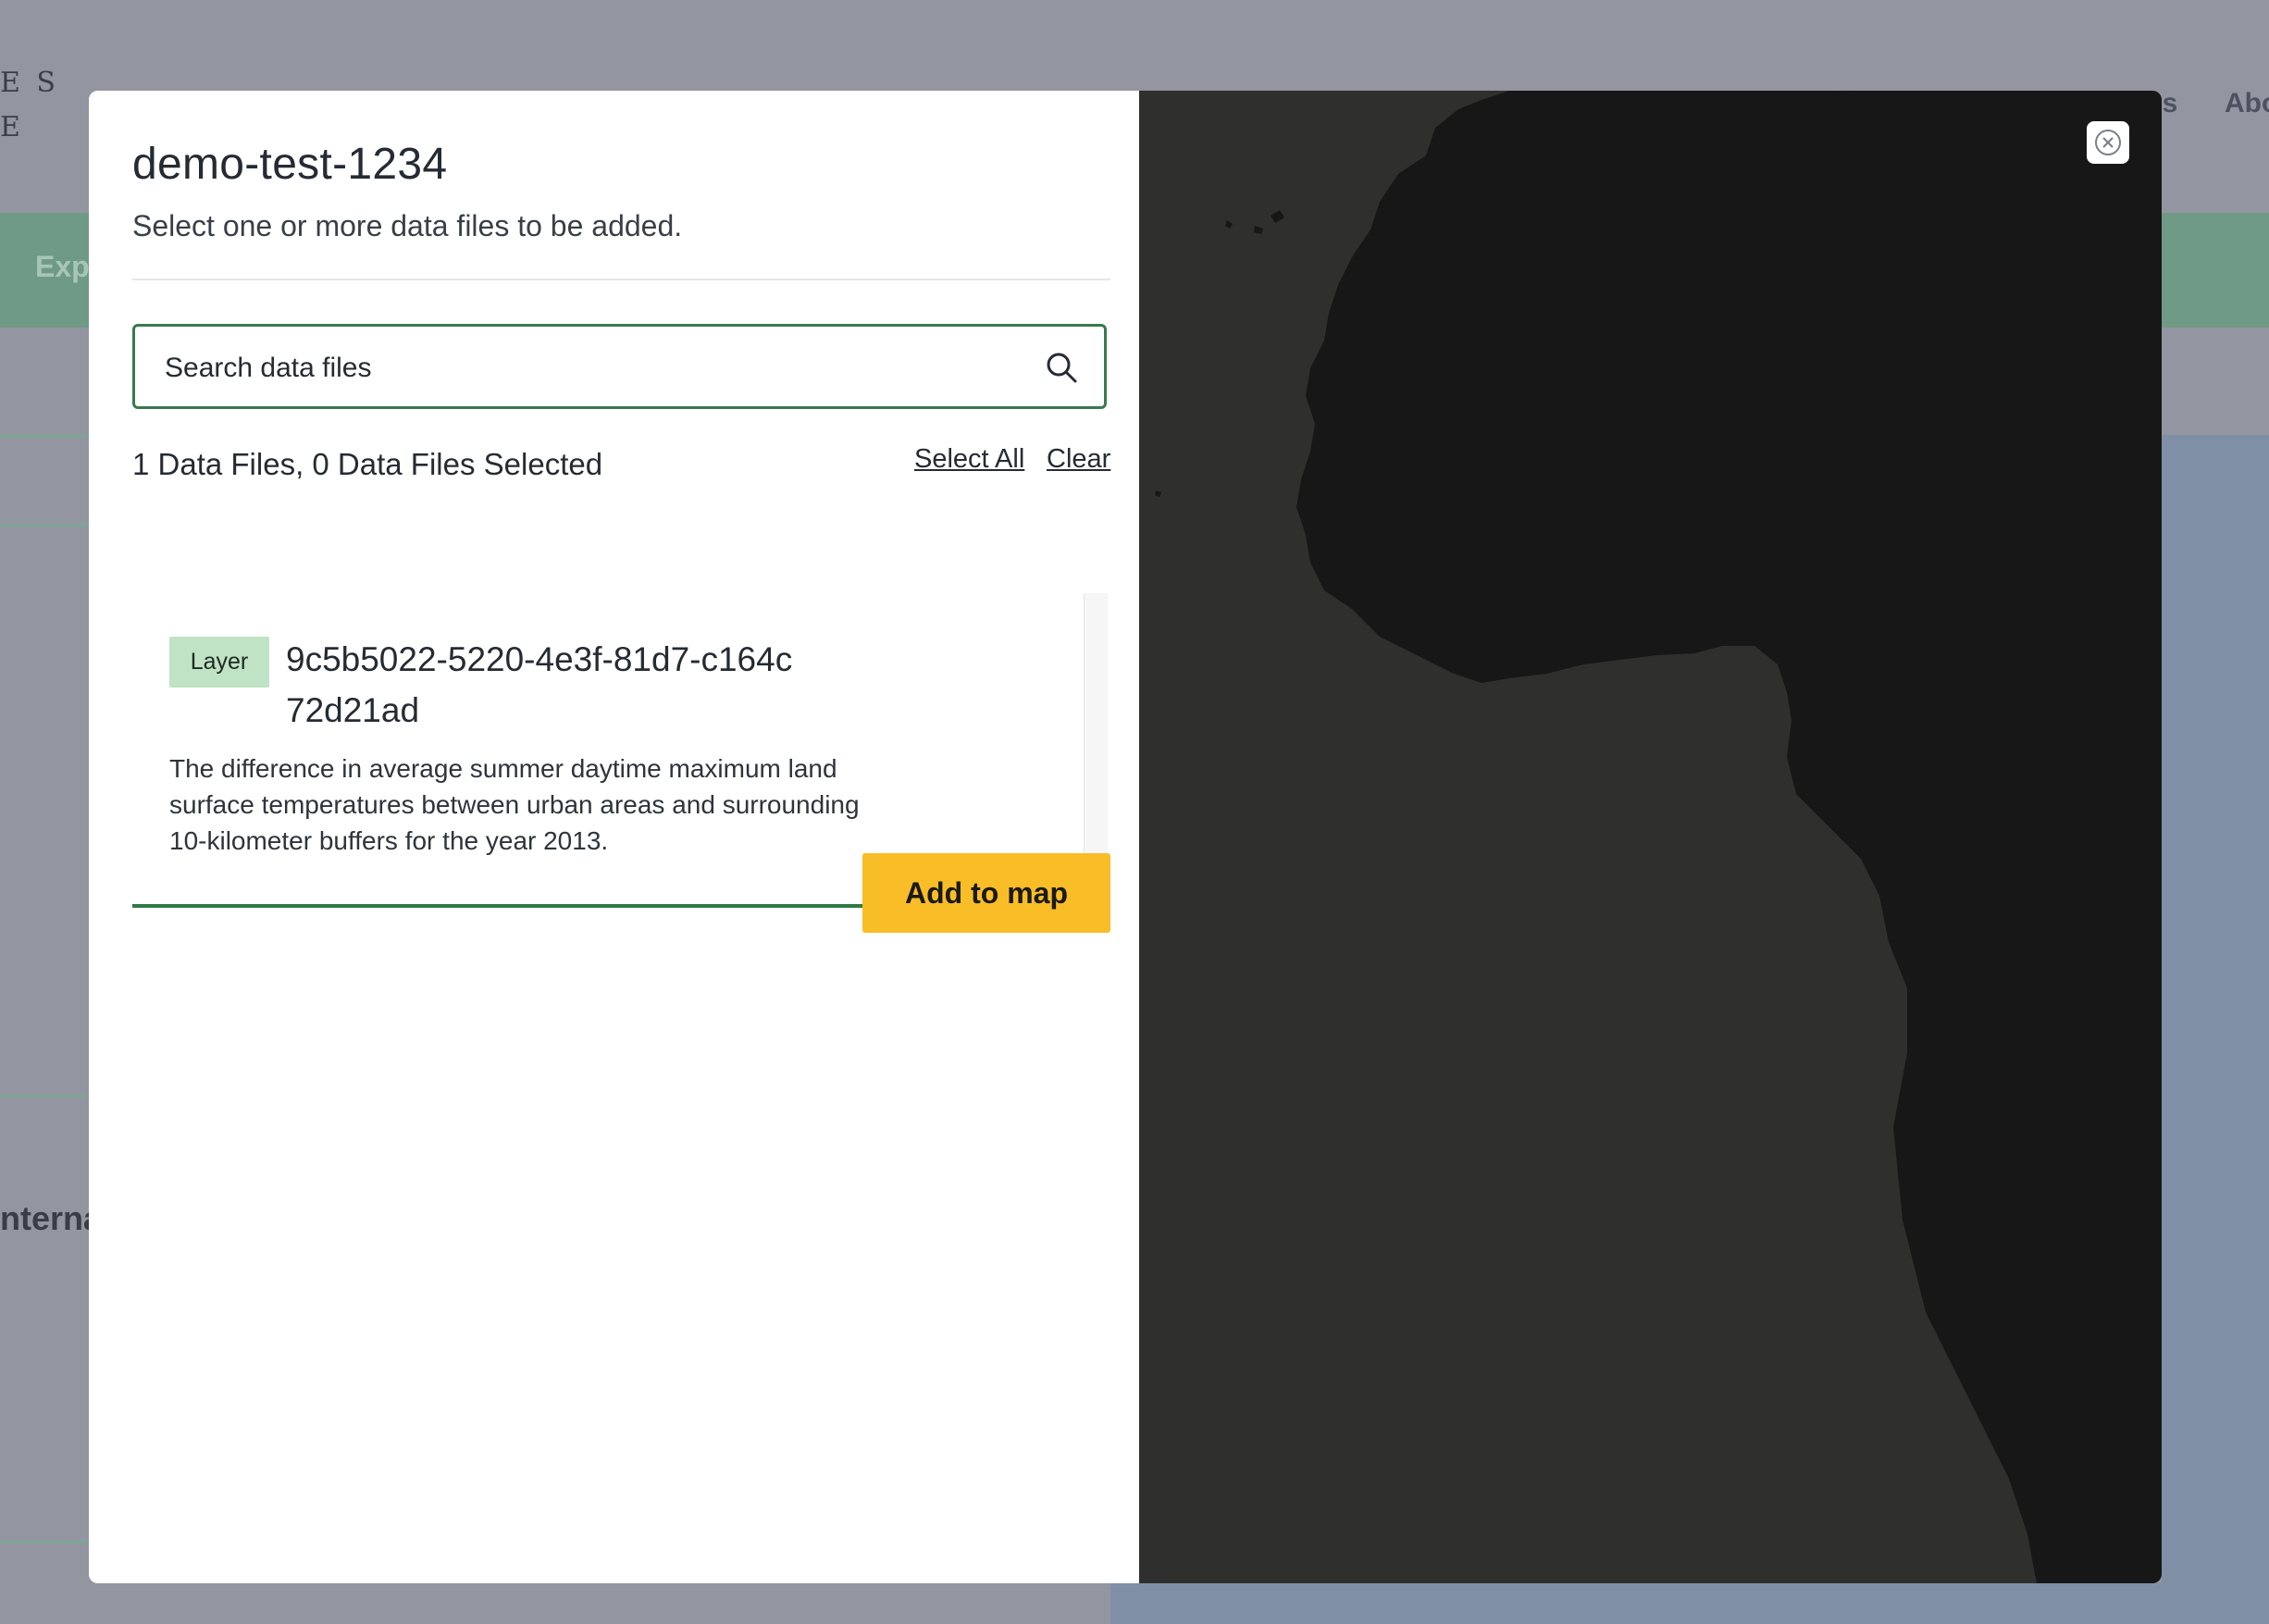 The height and width of the screenshot is (1624, 2269). I want to click on close-button, so click(2108, 142).